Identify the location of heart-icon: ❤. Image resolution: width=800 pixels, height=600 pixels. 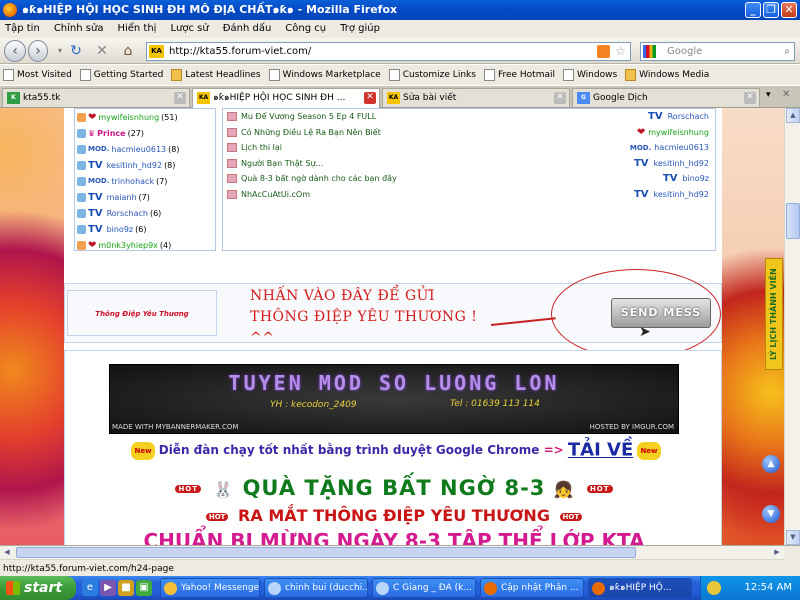
(92, 245).